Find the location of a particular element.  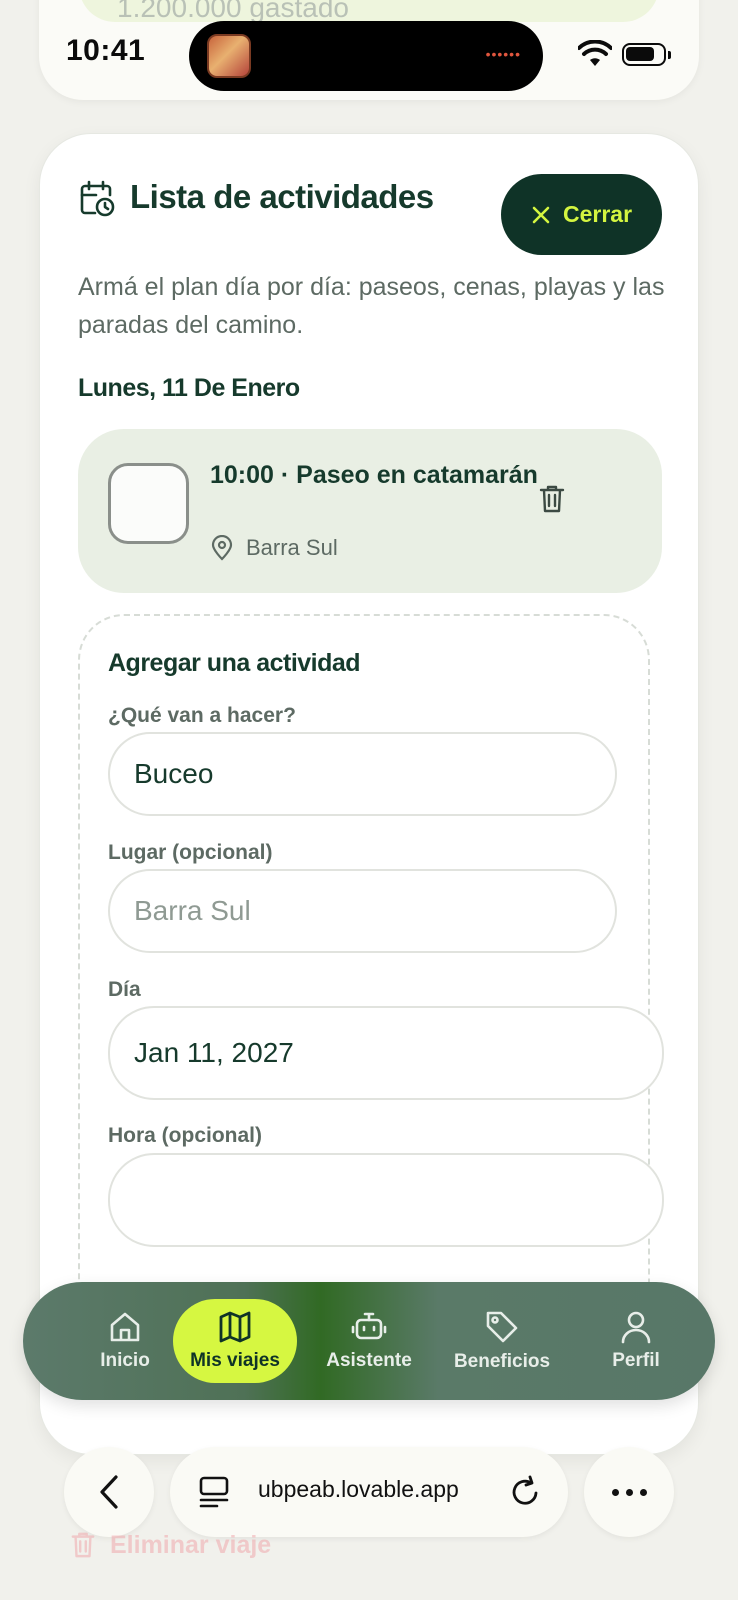

nav-label-mis-viajes: Mis viajes is located at coordinates (235, 1360).